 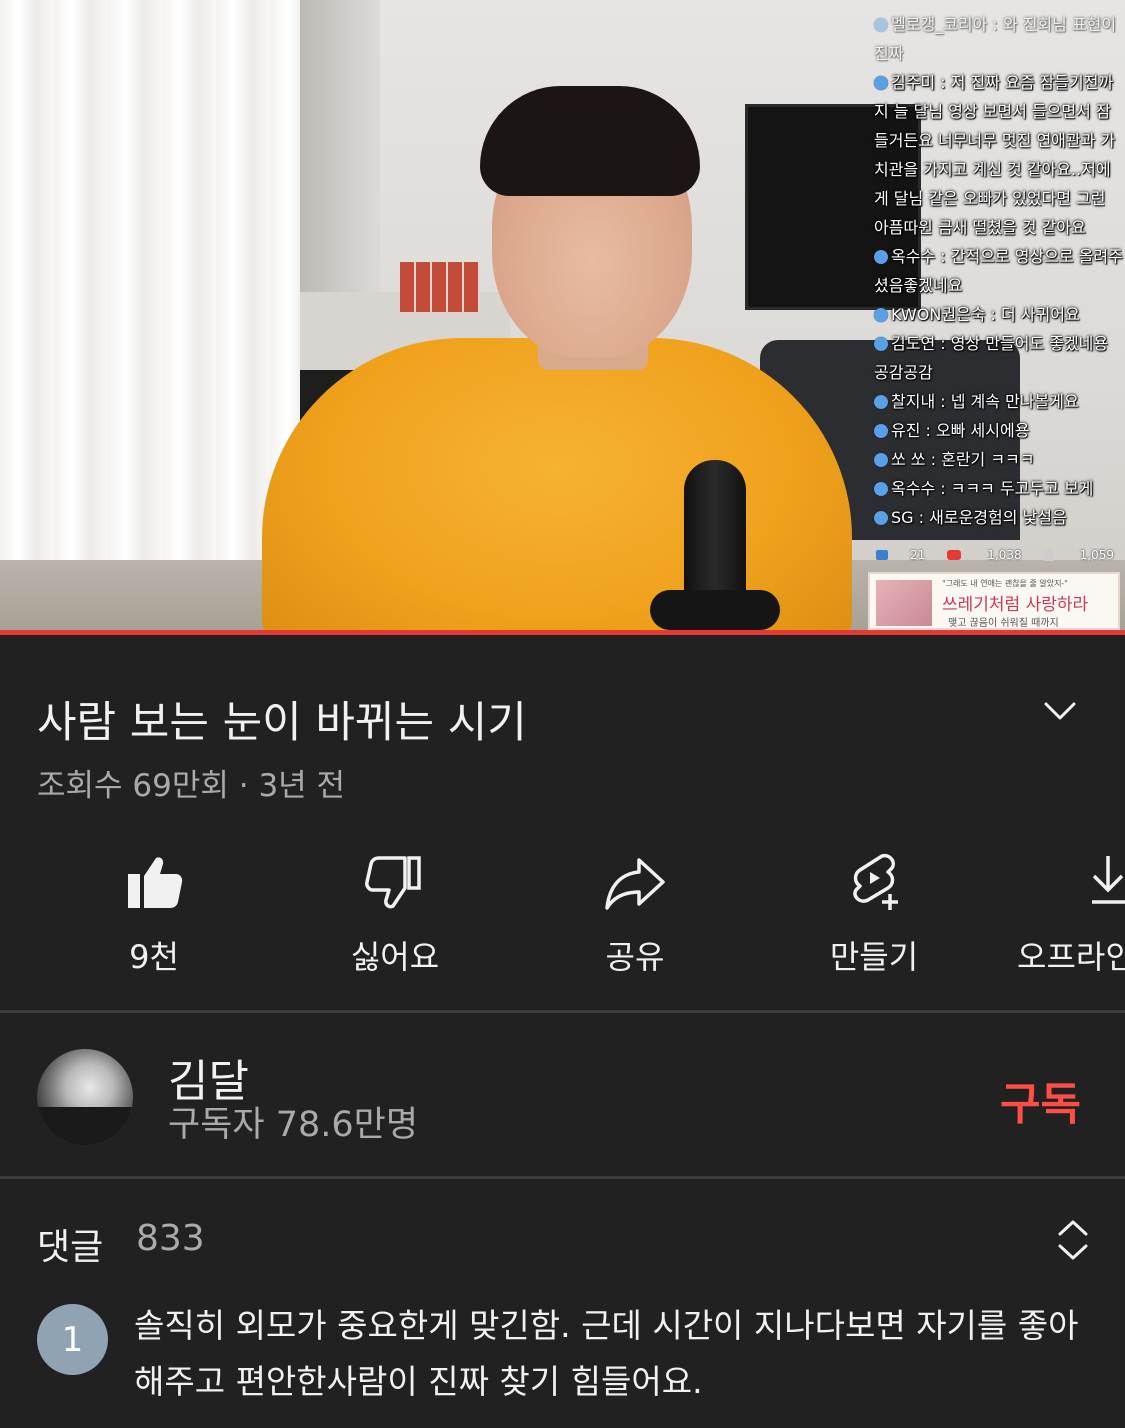 What do you see at coordinates (1004, 555) in the screenshot?
I see `views-count: 1,038` at bounding box center [1004, 555].